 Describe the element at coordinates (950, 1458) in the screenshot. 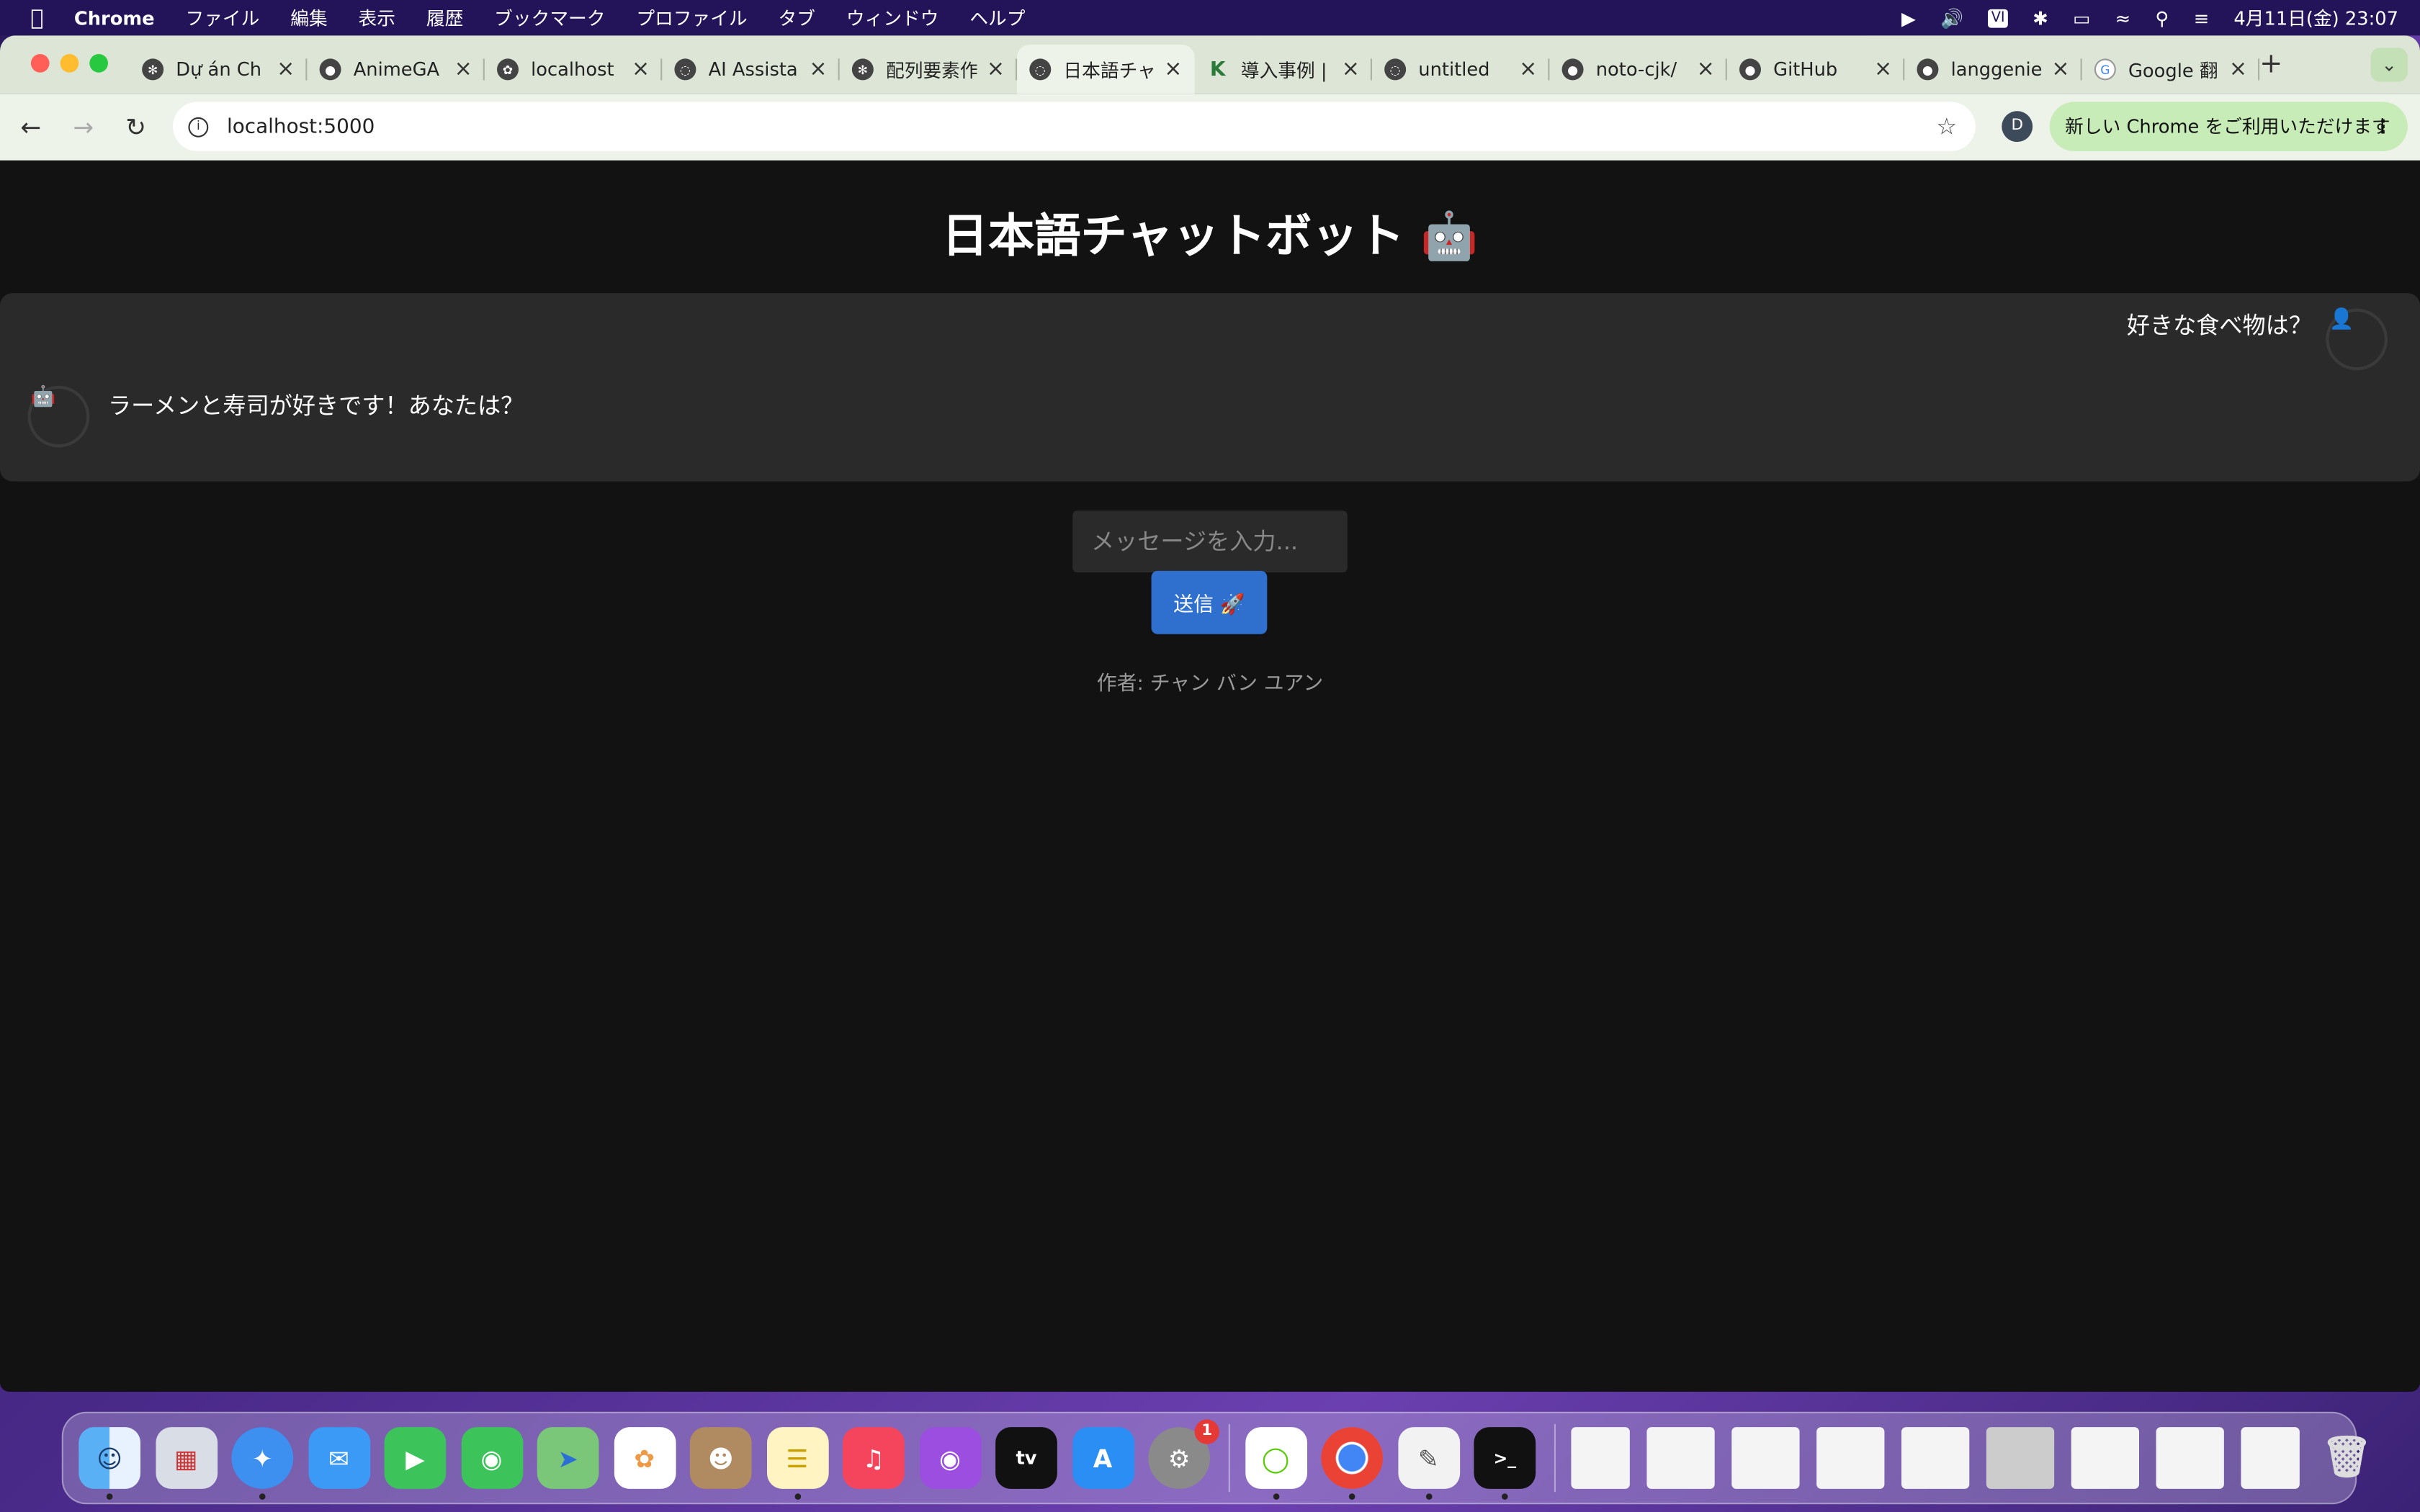

I see `podcasts-icon: ◉` at that location.